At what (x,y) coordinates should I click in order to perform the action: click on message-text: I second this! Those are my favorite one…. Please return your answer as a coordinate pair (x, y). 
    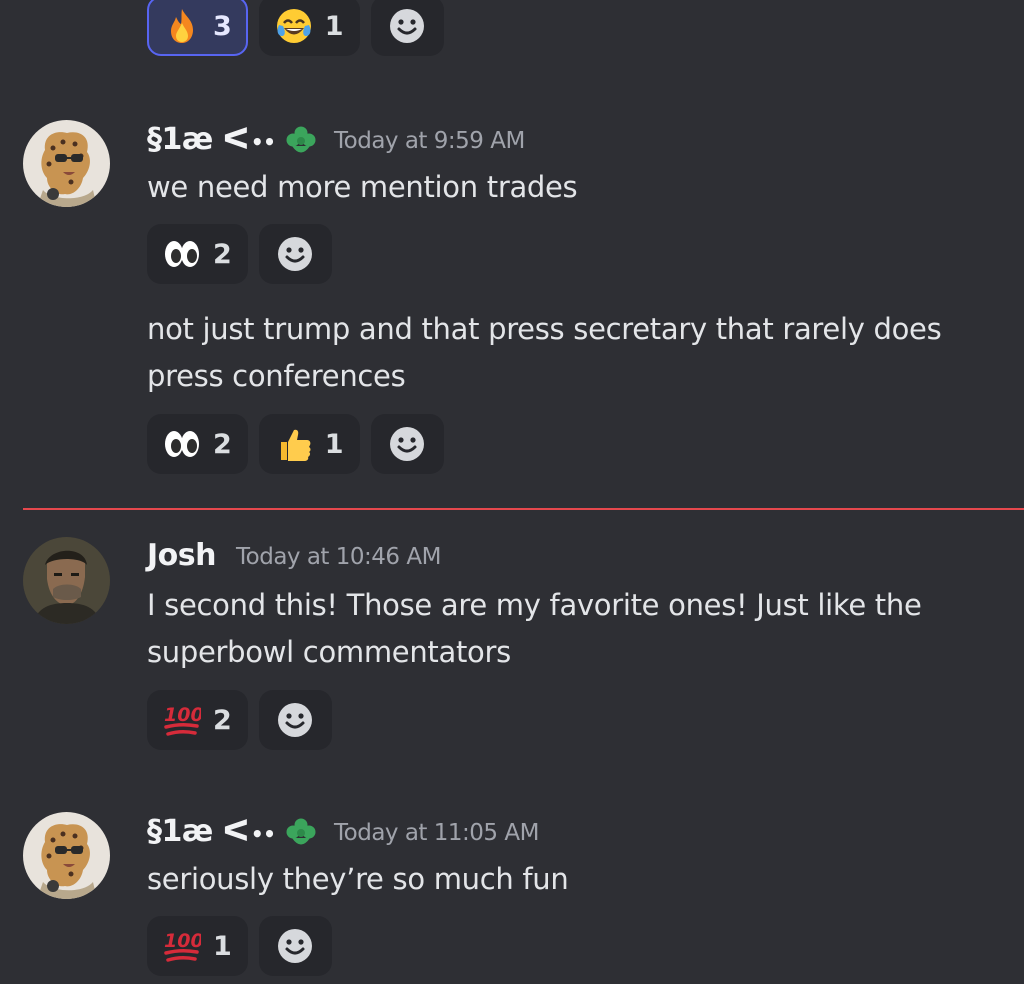
    Looking at the image, I should click on (534, 628).